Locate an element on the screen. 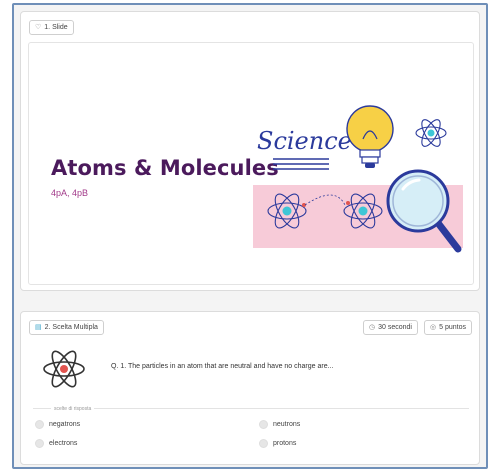 Image resolution: width=498 pixels, height=472 pixels. slide-tag: ♡ 1. Slide is located at coordinates (51, 27).